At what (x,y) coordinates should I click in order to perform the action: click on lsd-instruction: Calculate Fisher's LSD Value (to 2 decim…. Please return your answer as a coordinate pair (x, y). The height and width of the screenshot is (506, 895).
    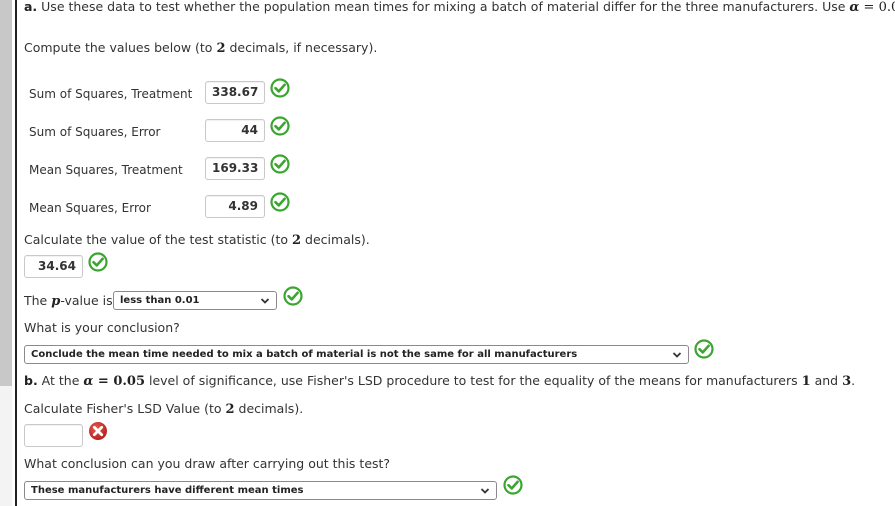
    Looking at the image, I should click on (163, 409).